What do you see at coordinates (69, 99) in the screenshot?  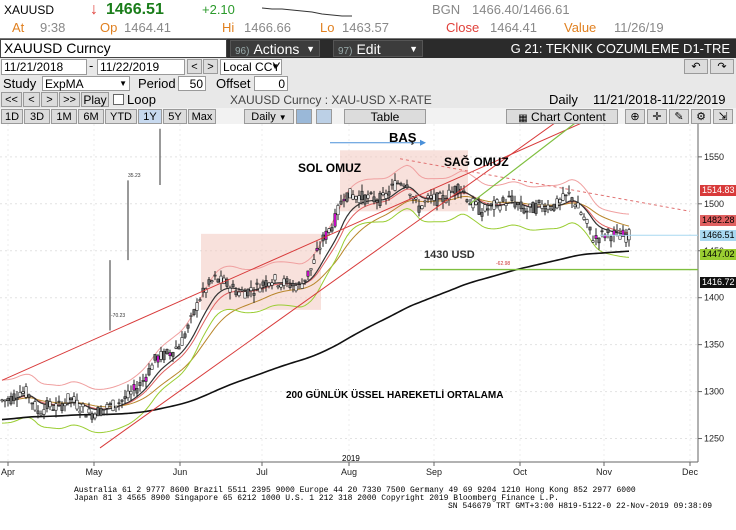 I see `fast-forward-button: >>` at bounding box center [69, 99].